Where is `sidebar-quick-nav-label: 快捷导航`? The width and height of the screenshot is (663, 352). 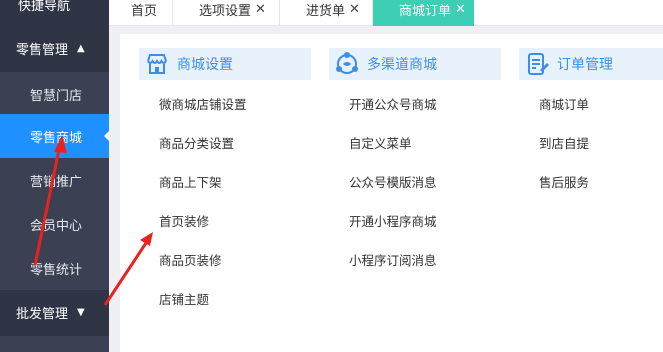 sidebar-quick-nav-label: 快捷导航 is located at coordinates (44, 7).